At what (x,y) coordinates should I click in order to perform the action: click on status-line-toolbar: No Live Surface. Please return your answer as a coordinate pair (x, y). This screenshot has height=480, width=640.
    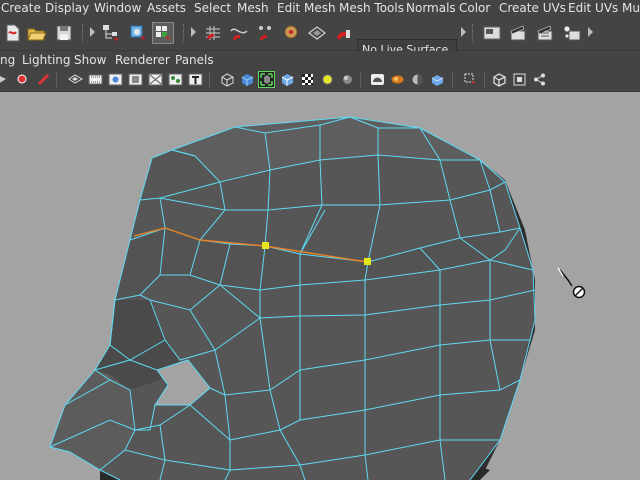
    Looking at the image, I should click on (320, 37).